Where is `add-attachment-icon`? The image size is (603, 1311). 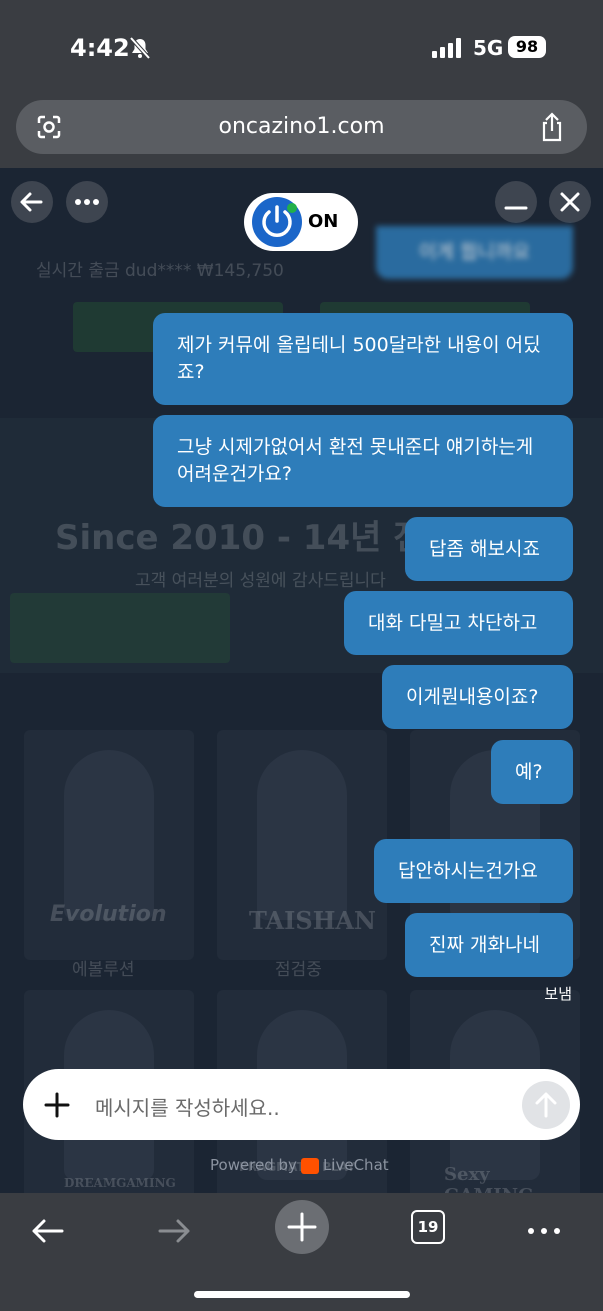 add-attachment-icon is located at coordinates (57, 1105).